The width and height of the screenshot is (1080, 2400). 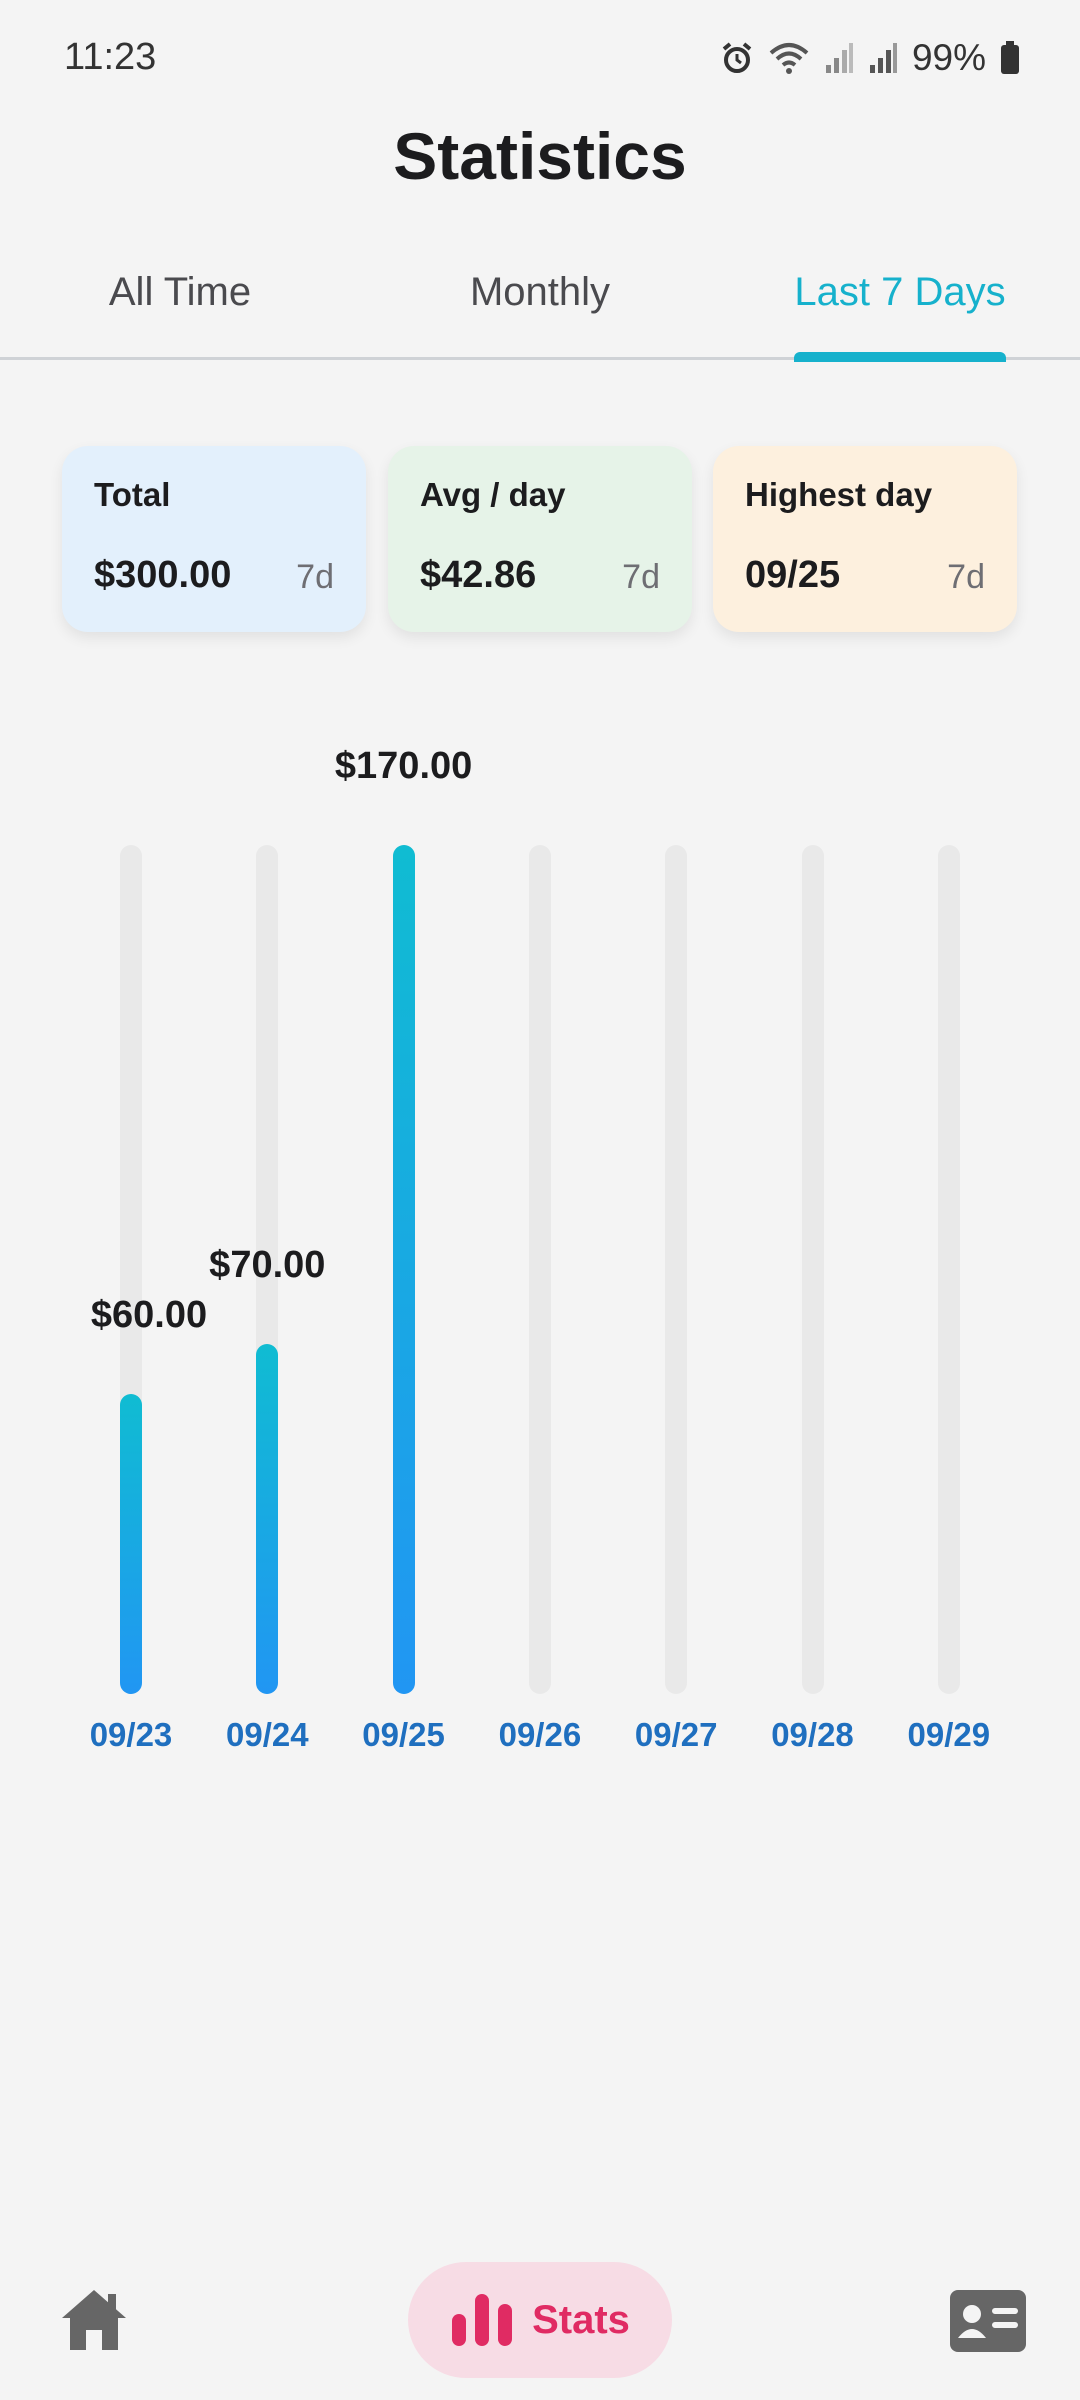 I want to click on bar-value-label: $60.00, so click(x=149, y=1315).